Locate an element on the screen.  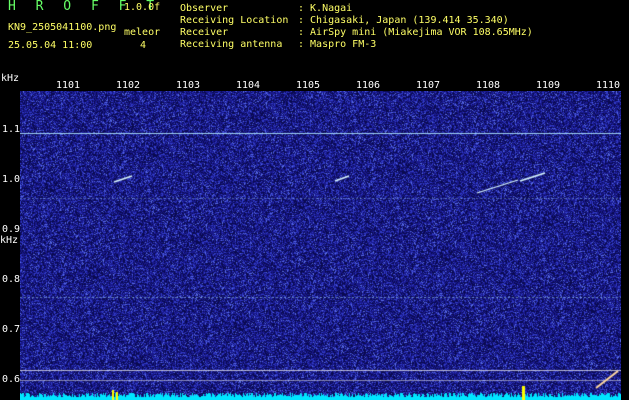
info-row-antenna: Receiving antenna : Maspro FM-3 is located at coordinates (278, 45).